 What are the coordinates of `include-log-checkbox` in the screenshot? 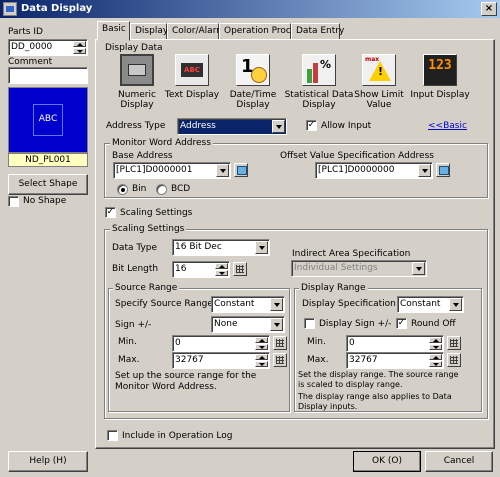 It's located at (112, 435).